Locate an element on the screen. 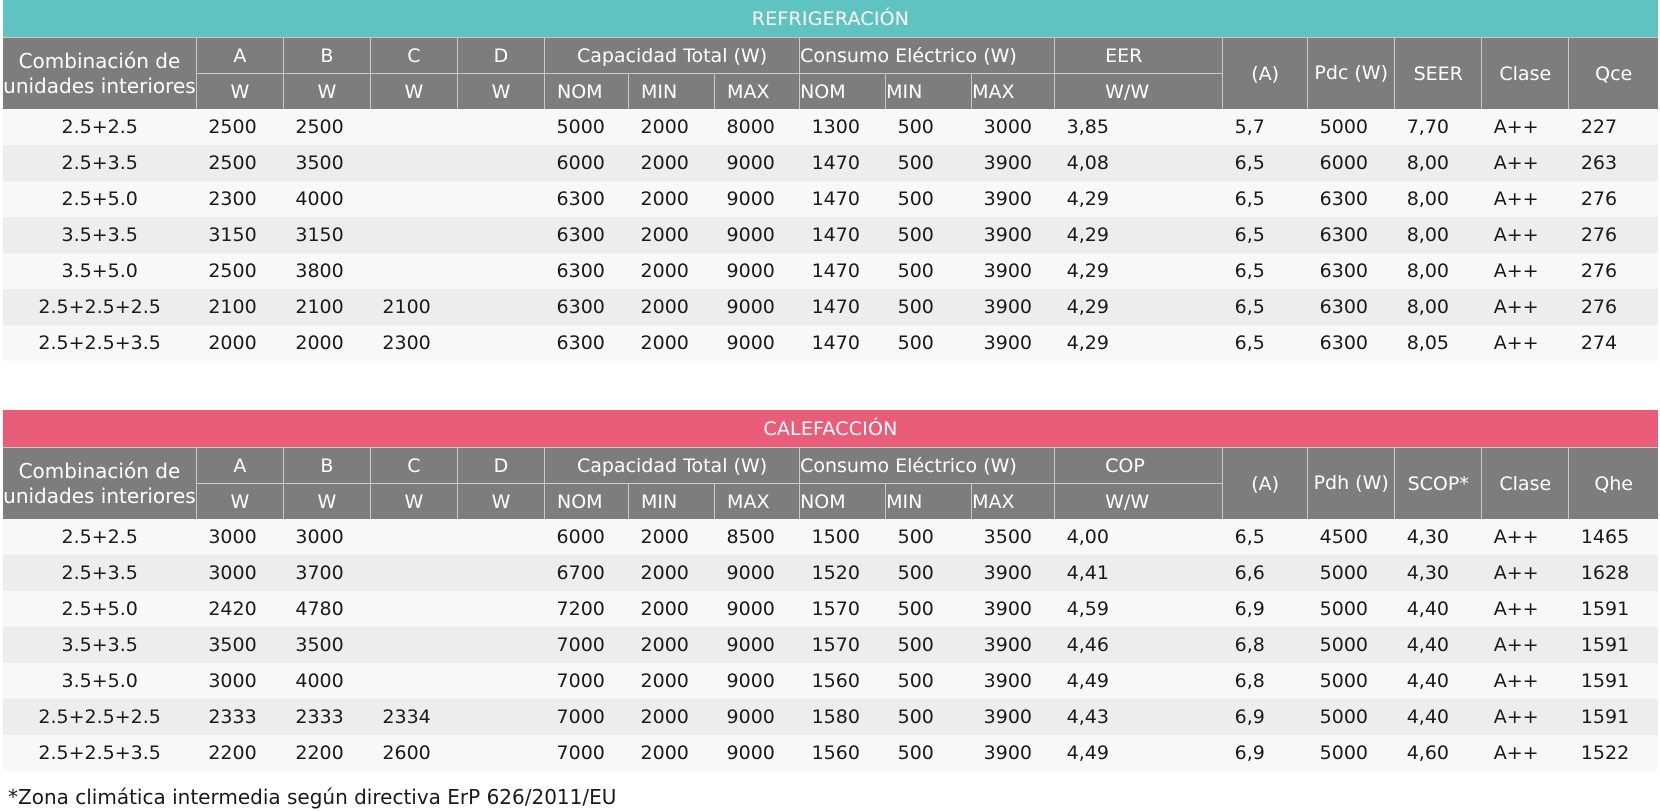 The width and height of the screenshot is (1660, 811). cell-cap-nom: 7200 is located at coordinates (586, 609).